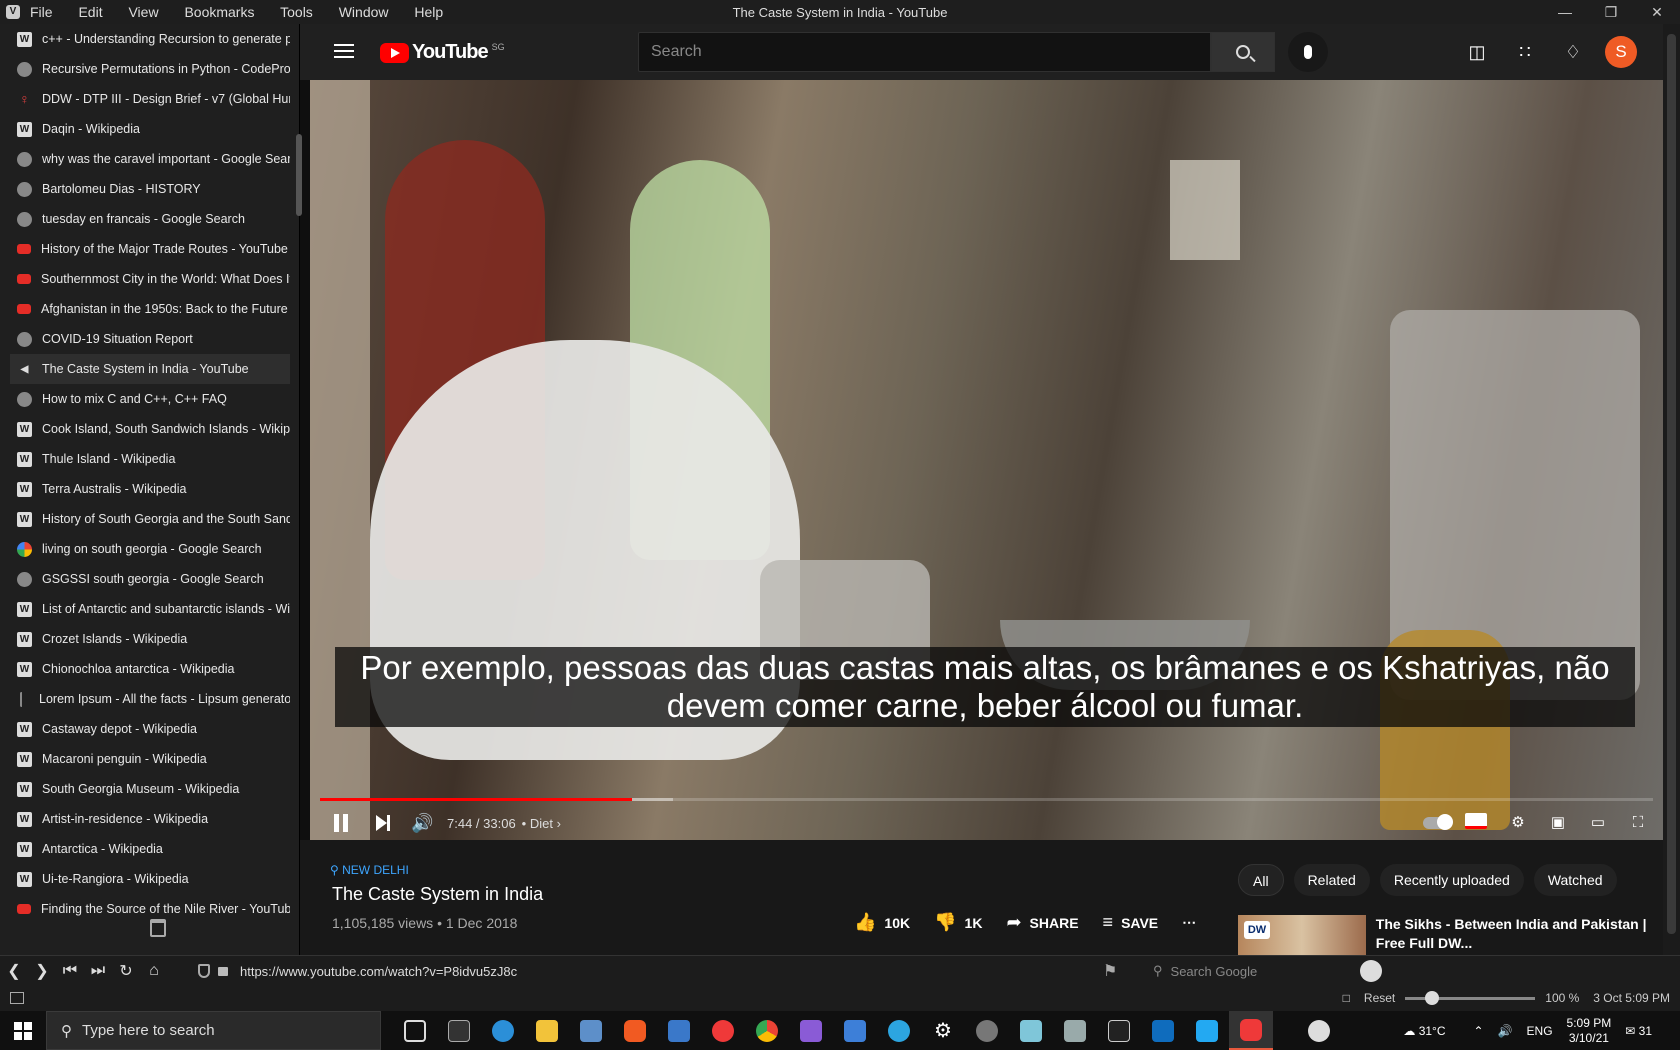 The image size is (1680, 1050). Describe the element at coordinates (90, 12) in the screenshot. I see `menu-edit: Edit` at that location.